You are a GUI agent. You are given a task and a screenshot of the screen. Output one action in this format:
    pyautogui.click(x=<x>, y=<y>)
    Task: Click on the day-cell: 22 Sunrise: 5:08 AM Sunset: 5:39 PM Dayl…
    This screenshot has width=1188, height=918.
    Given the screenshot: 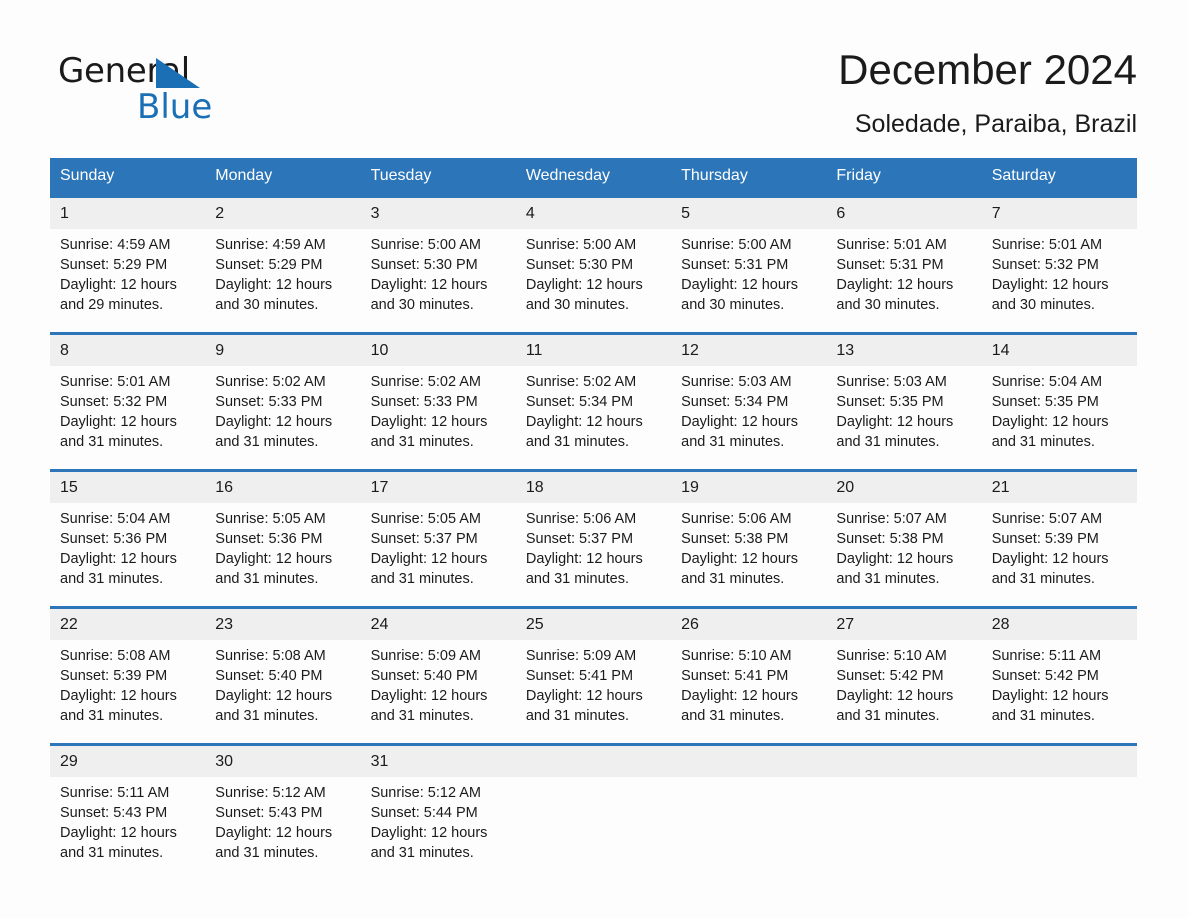 What is the action you would take?
    pyautogui.click(x=128, y=666)
    